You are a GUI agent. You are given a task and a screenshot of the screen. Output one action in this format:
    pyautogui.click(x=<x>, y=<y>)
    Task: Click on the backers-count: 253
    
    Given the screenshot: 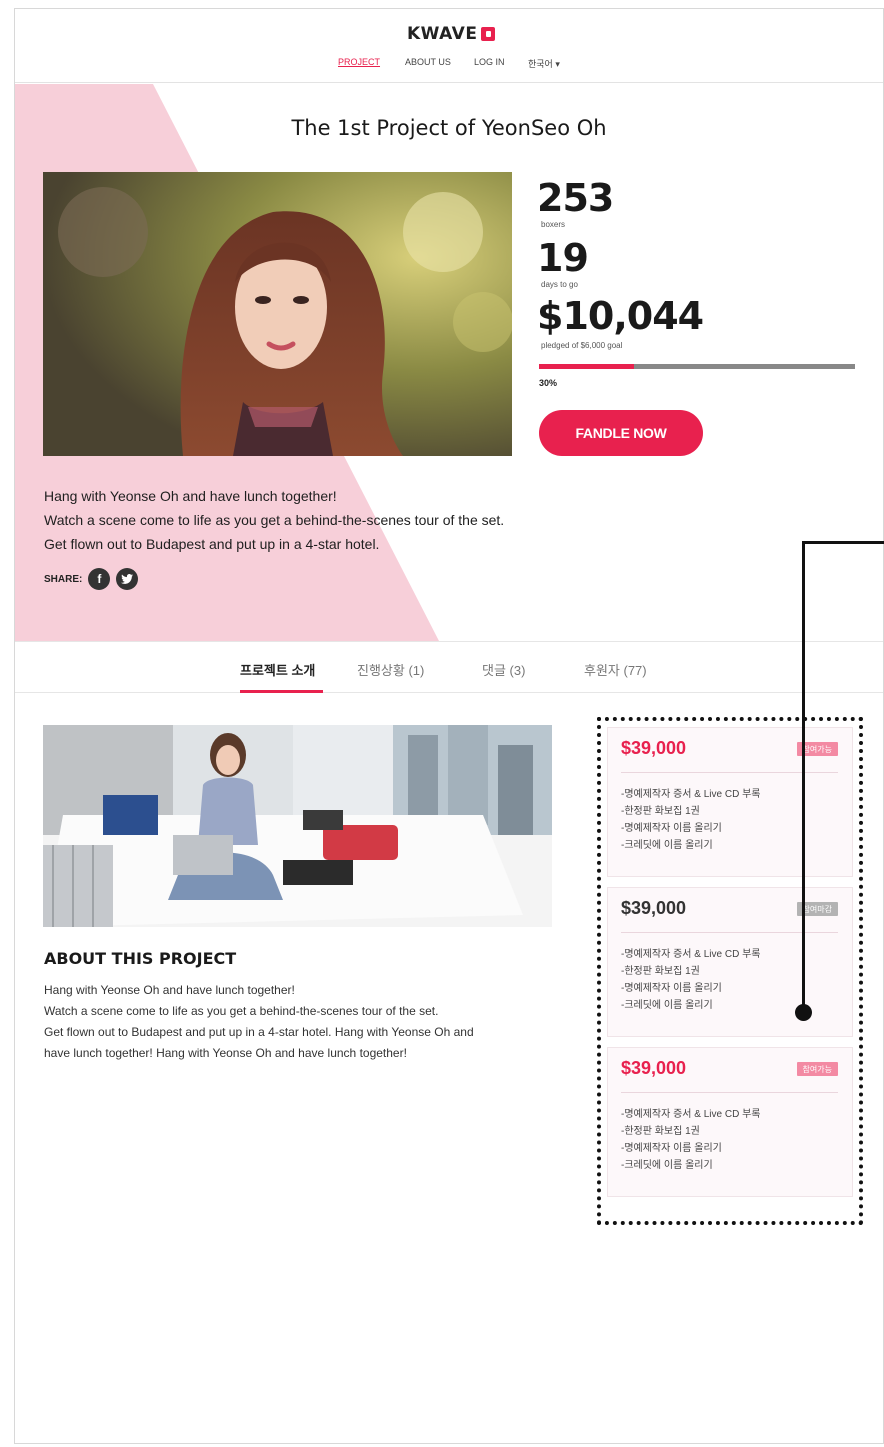 What is the action you would take?
    pyautogui.click(x=575, y=198)
    